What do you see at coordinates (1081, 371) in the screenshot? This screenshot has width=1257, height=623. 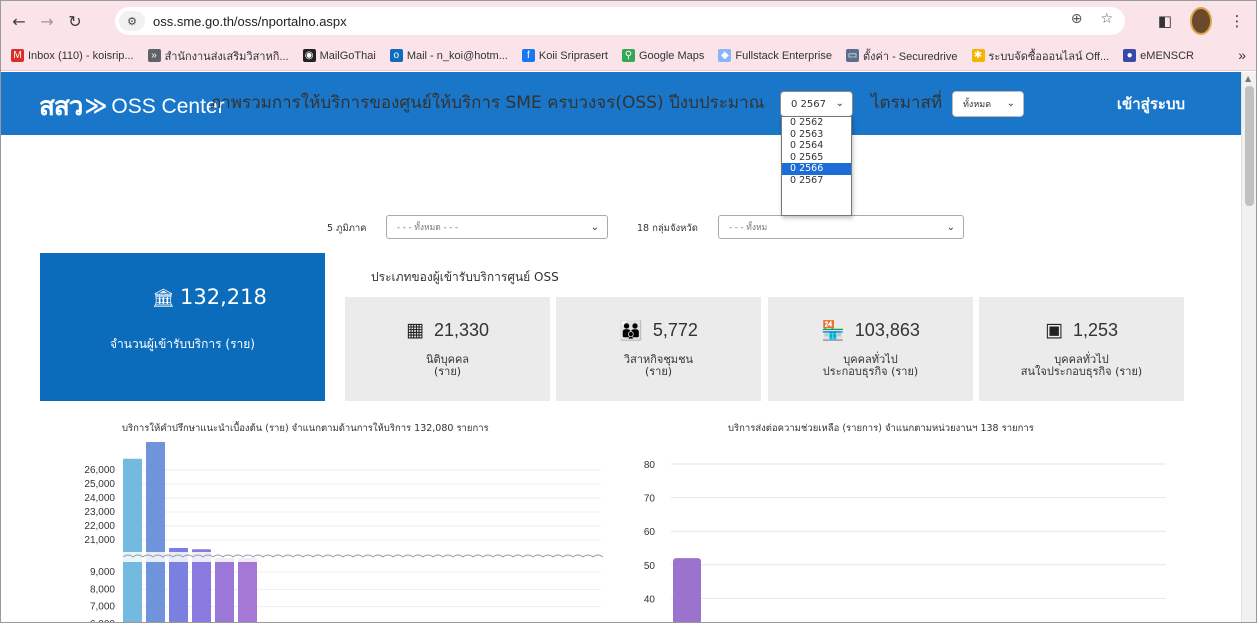 I see `client-type-label-line2: สนใจประกอบธุรกิจ (ราย)` at bounding box center [1081, 371].